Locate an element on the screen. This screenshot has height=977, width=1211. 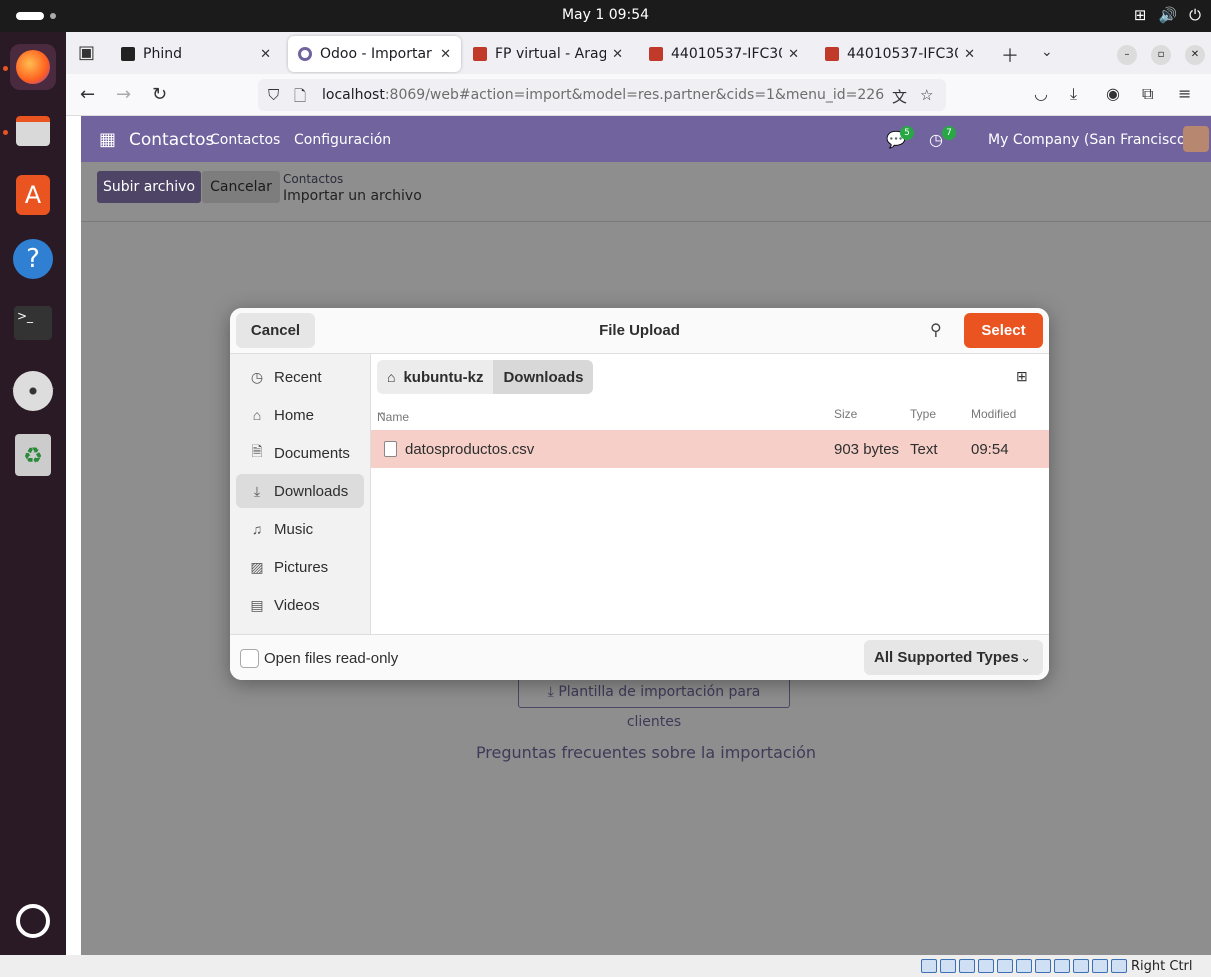
search-icon: ⚲ is located at coordinates (936, 330).